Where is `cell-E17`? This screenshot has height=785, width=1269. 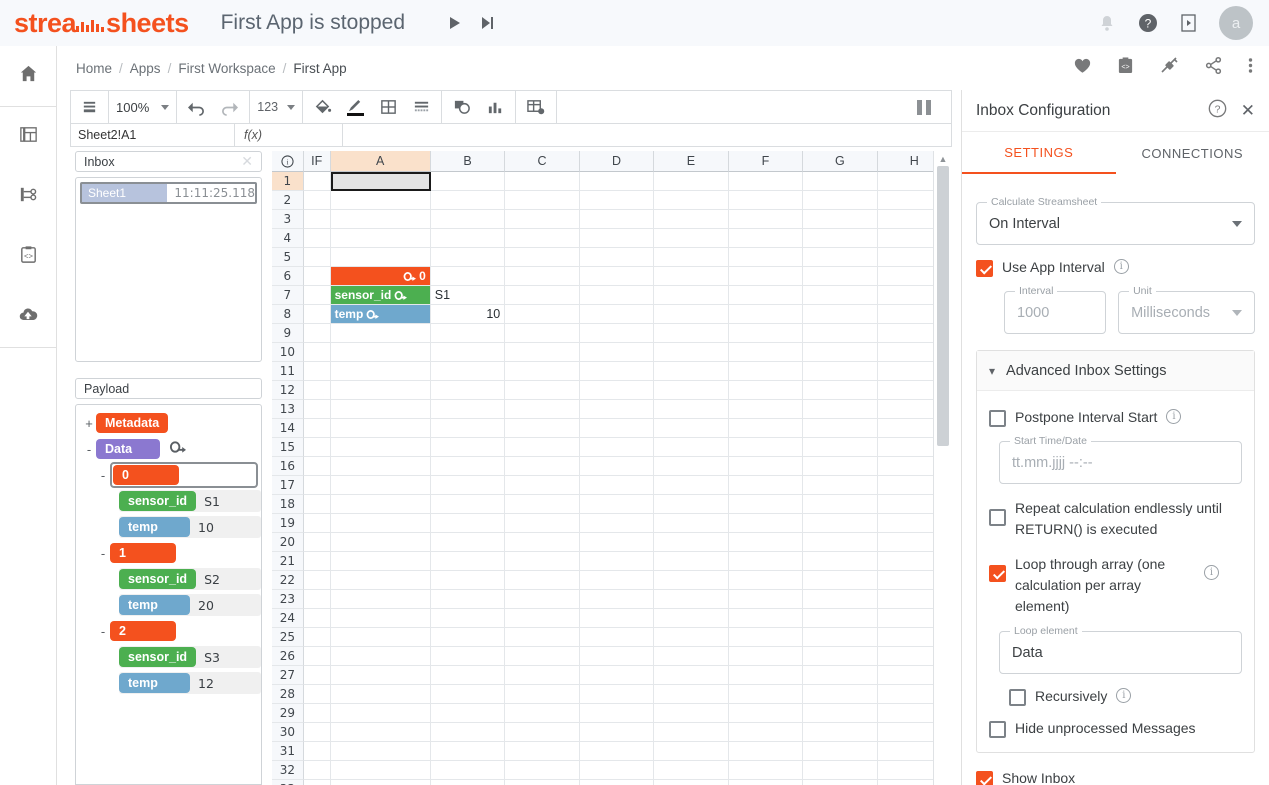 cell-E17 is located at coordinates (691, 485).